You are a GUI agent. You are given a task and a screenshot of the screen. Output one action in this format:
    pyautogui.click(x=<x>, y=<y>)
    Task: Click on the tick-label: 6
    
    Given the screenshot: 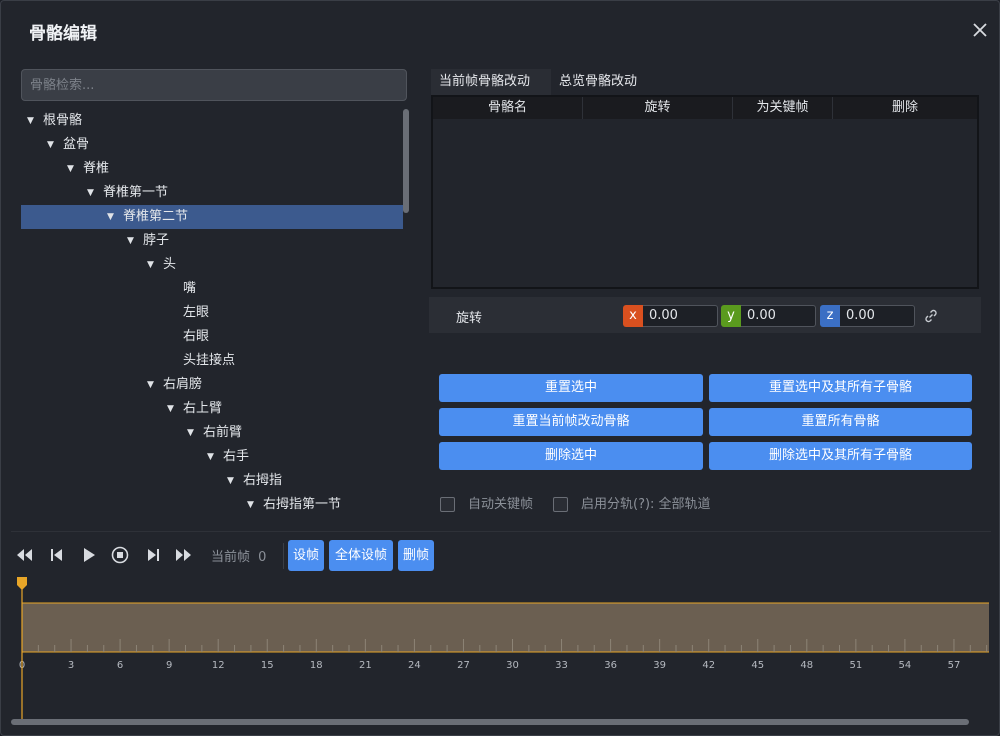 What is the action you would take?
    pyautogui.click(x=120, y=665)
    